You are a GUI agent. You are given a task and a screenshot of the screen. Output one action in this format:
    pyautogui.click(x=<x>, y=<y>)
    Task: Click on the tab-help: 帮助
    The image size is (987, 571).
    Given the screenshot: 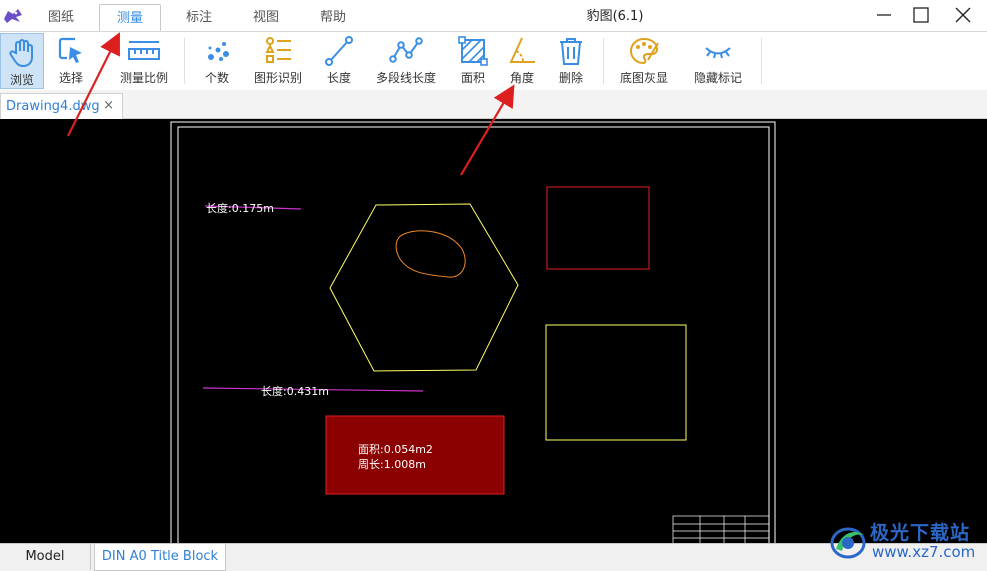 What is the action you would take?
    pyautogui.click(x=333, y=16)
    